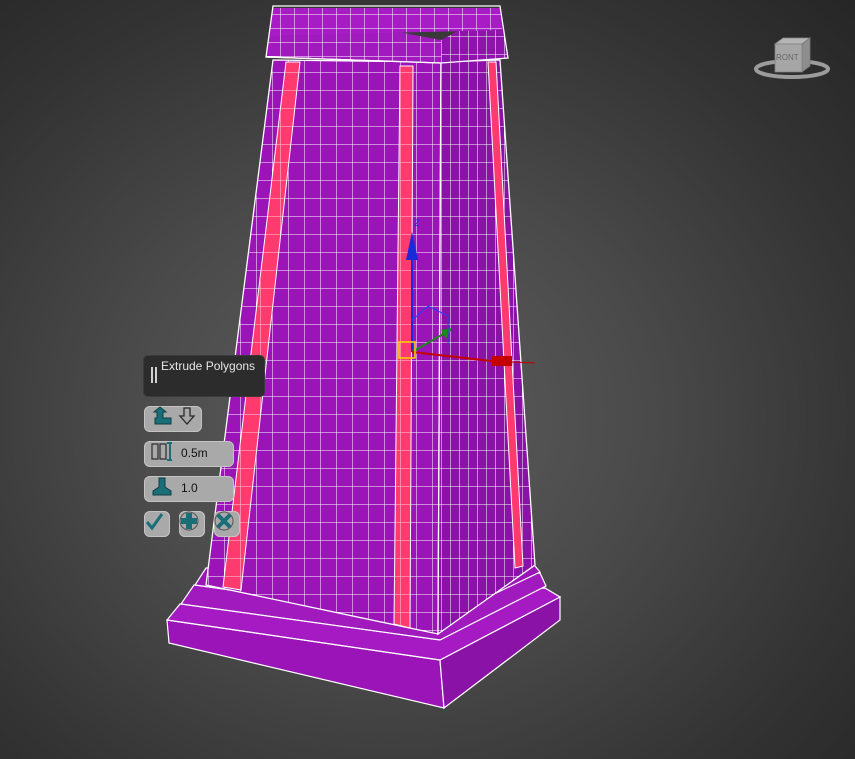  Describe the element at coordinates (787, 57) in the screenshot. I see `viewcube-face-label: RONT` at that location.